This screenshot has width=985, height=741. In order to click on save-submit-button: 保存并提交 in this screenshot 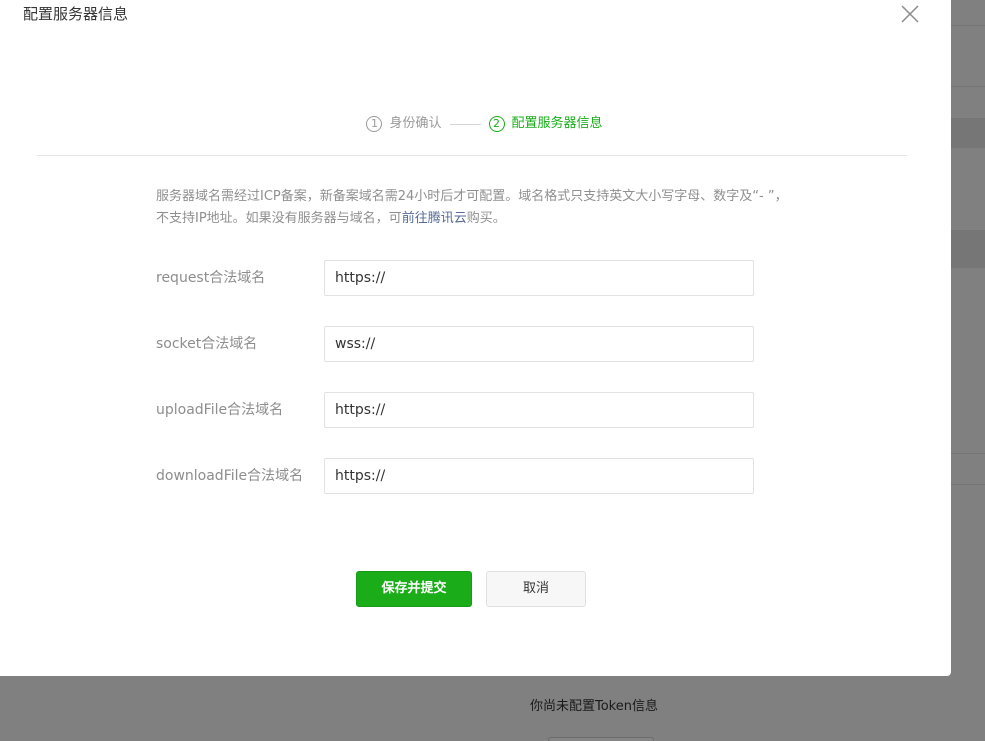, I will do `click(414, 589)`.